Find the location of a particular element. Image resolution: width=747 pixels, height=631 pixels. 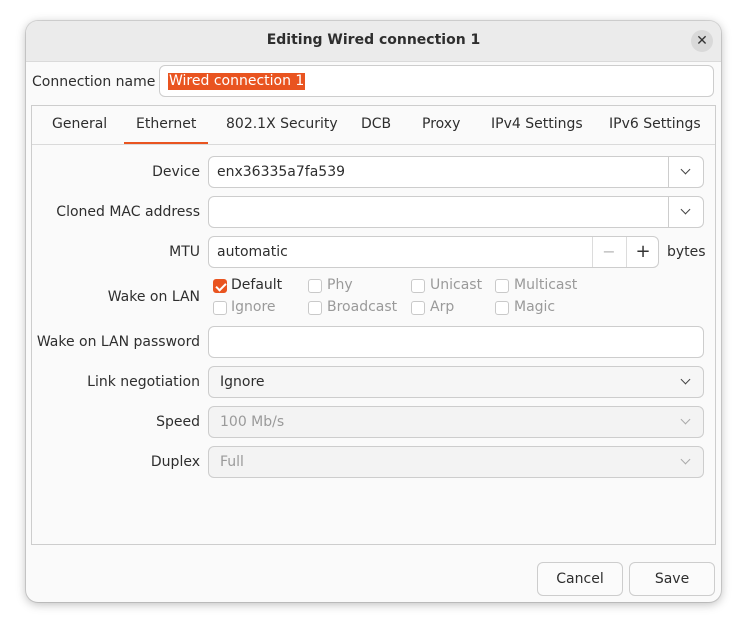

speed-dropdown: 100 Mb/s is located at coordinates (456, 422).